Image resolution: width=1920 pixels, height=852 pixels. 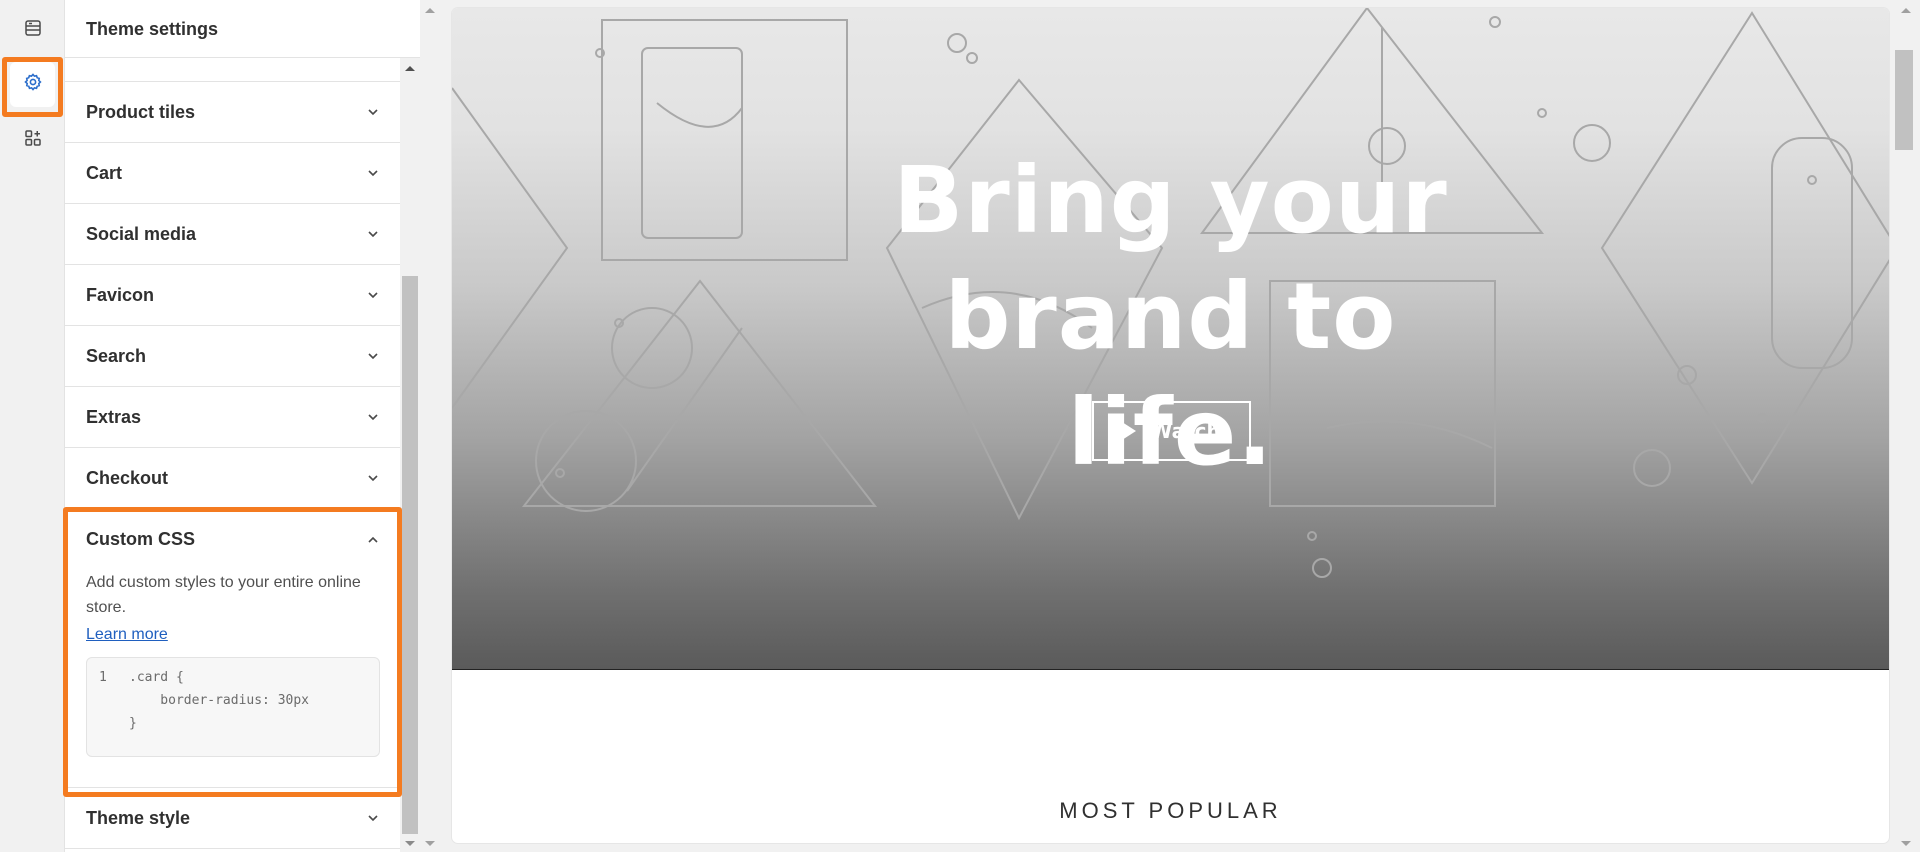 What do you see at coordinates (1906, 426) in the screenshot?
I see `preview-scrollbar` at bounding box center [1906, 426].